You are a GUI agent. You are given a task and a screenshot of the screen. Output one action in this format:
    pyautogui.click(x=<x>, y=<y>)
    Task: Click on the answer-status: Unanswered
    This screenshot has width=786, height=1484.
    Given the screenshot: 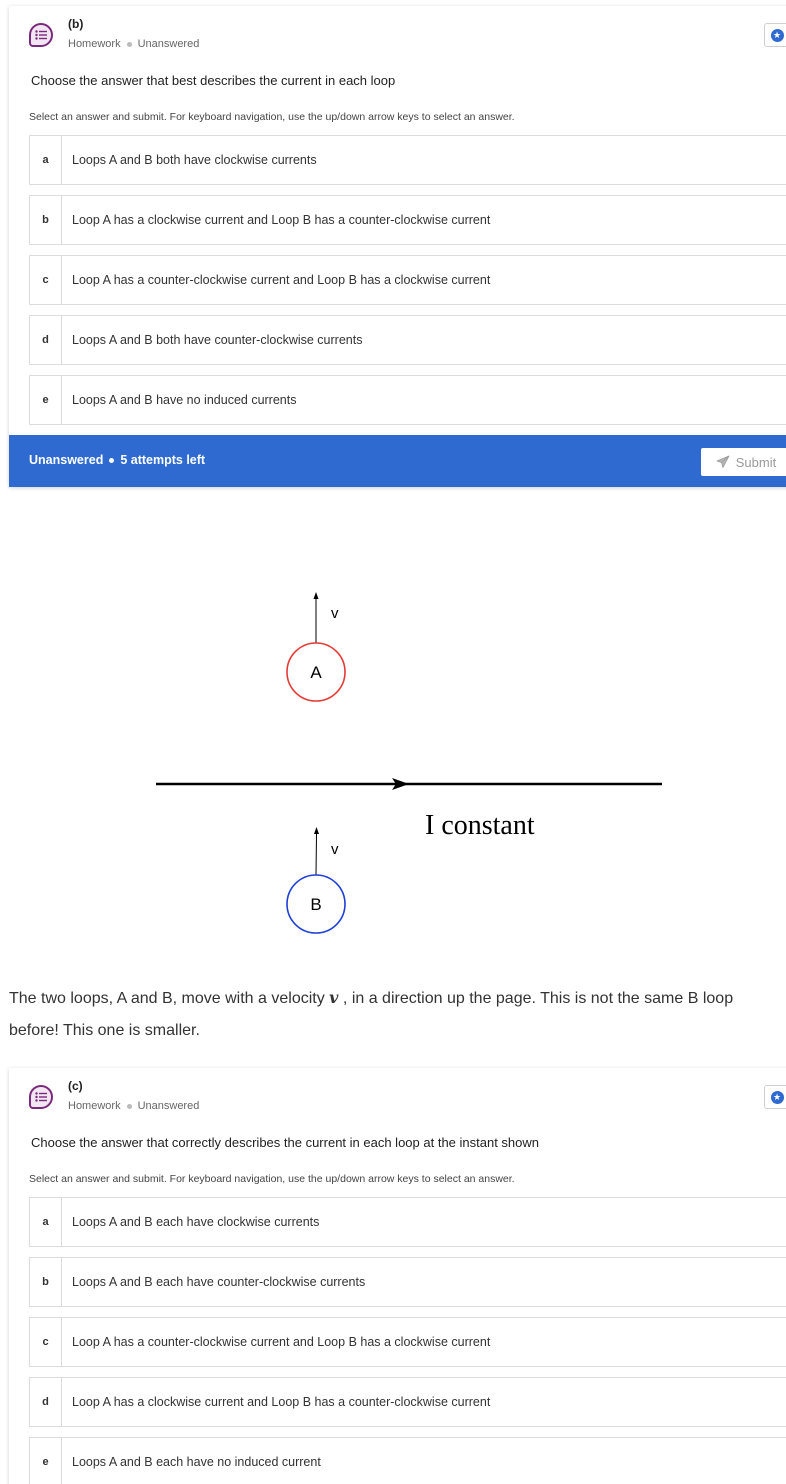 What is the action you would take?
    pyautogui.click(x=66, y=460)
    